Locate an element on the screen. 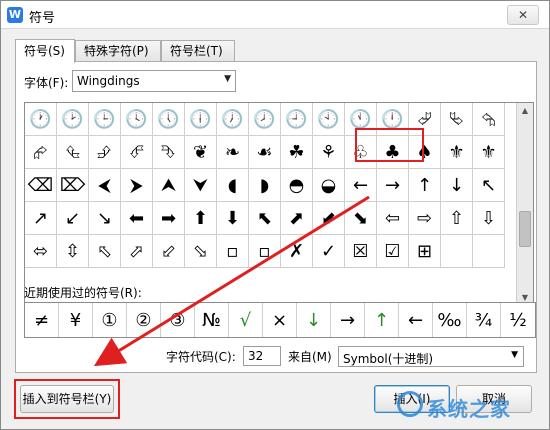 The width and height of the screenshot is (550, 430). symbol-cell: 🕑 is located at coordinates (73, 119).